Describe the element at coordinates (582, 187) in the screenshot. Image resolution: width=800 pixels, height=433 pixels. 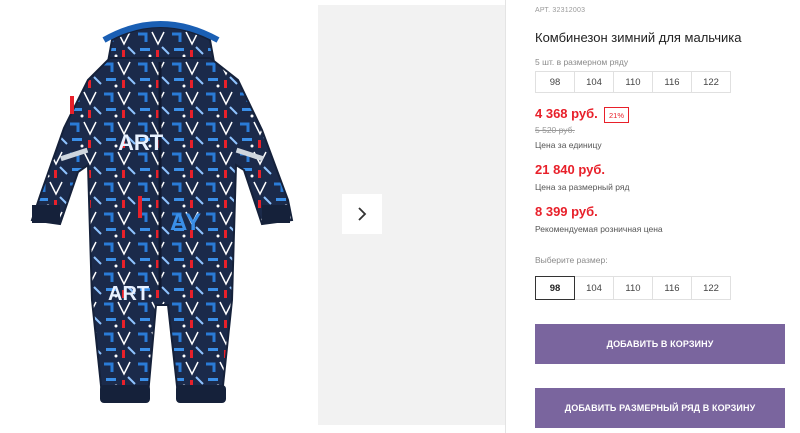
I see `pack-price-caption: Цена за размерный ряд` at that location.